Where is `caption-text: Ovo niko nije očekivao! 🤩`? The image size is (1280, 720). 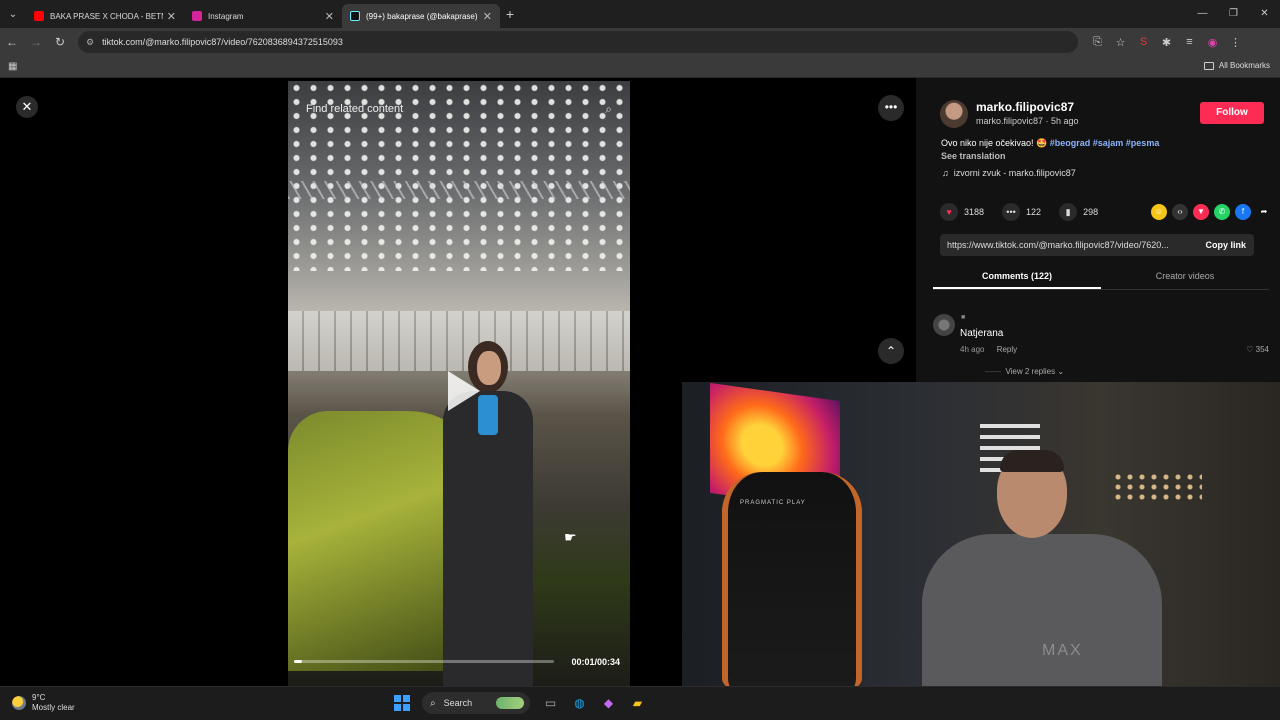 caption-text: Ovo niko nije očekivao! 🤩 is located at coordinates (995, 143).